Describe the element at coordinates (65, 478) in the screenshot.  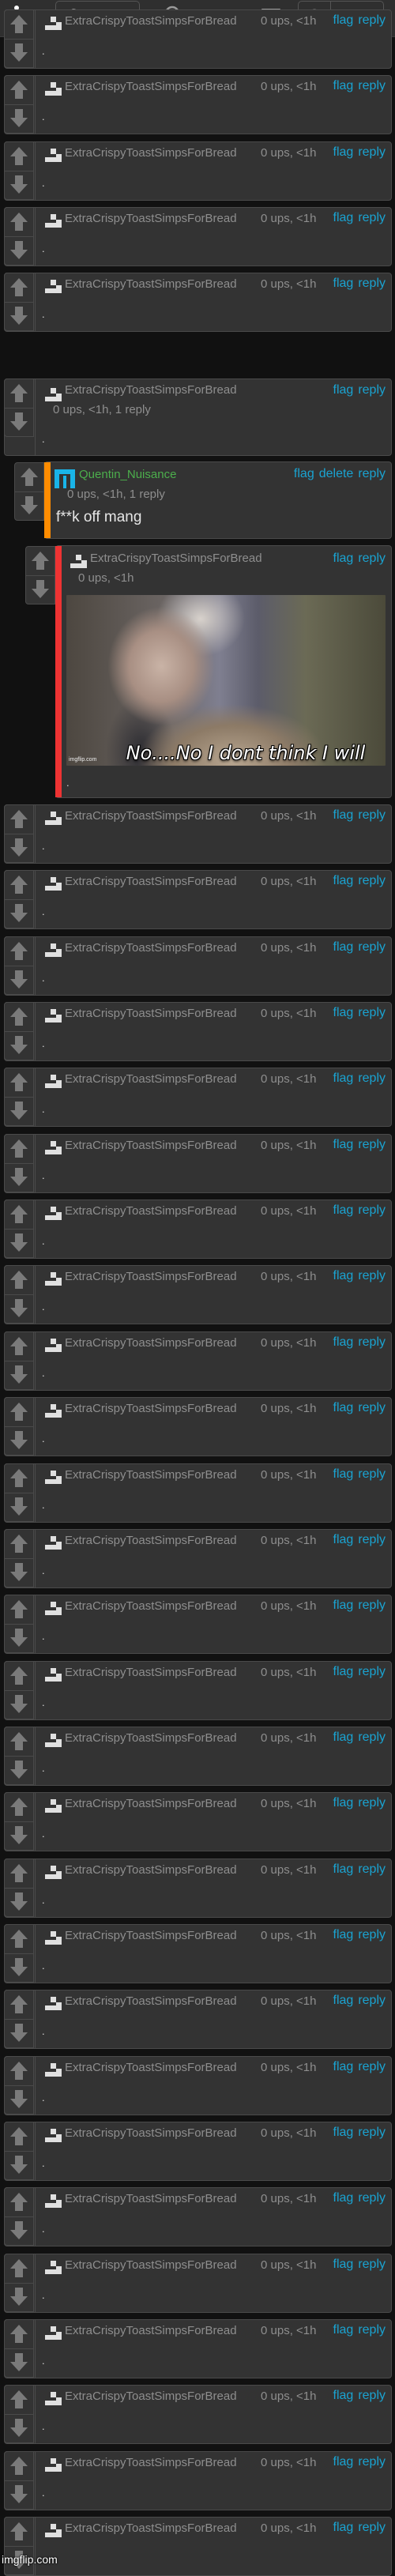
I see `user-avatar-icon` at that location.